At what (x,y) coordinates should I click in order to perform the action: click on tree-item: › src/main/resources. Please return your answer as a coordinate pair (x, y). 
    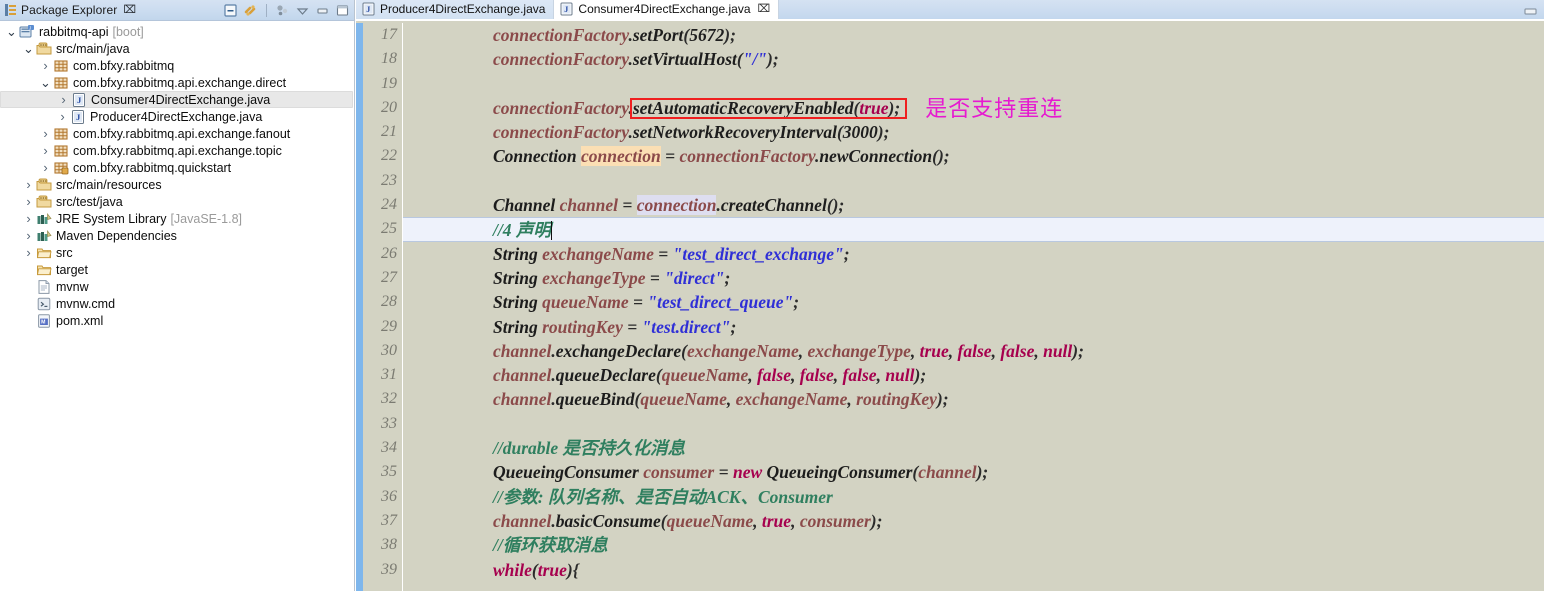
    Looking at the image, I should click on (176, 184).